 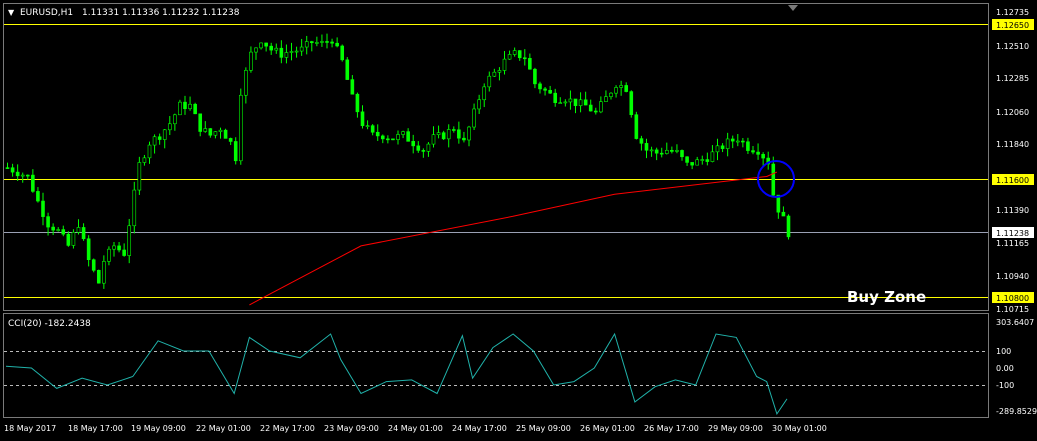 I want to click on level-price-label: 1.12650, so click(x=1012, y=25).